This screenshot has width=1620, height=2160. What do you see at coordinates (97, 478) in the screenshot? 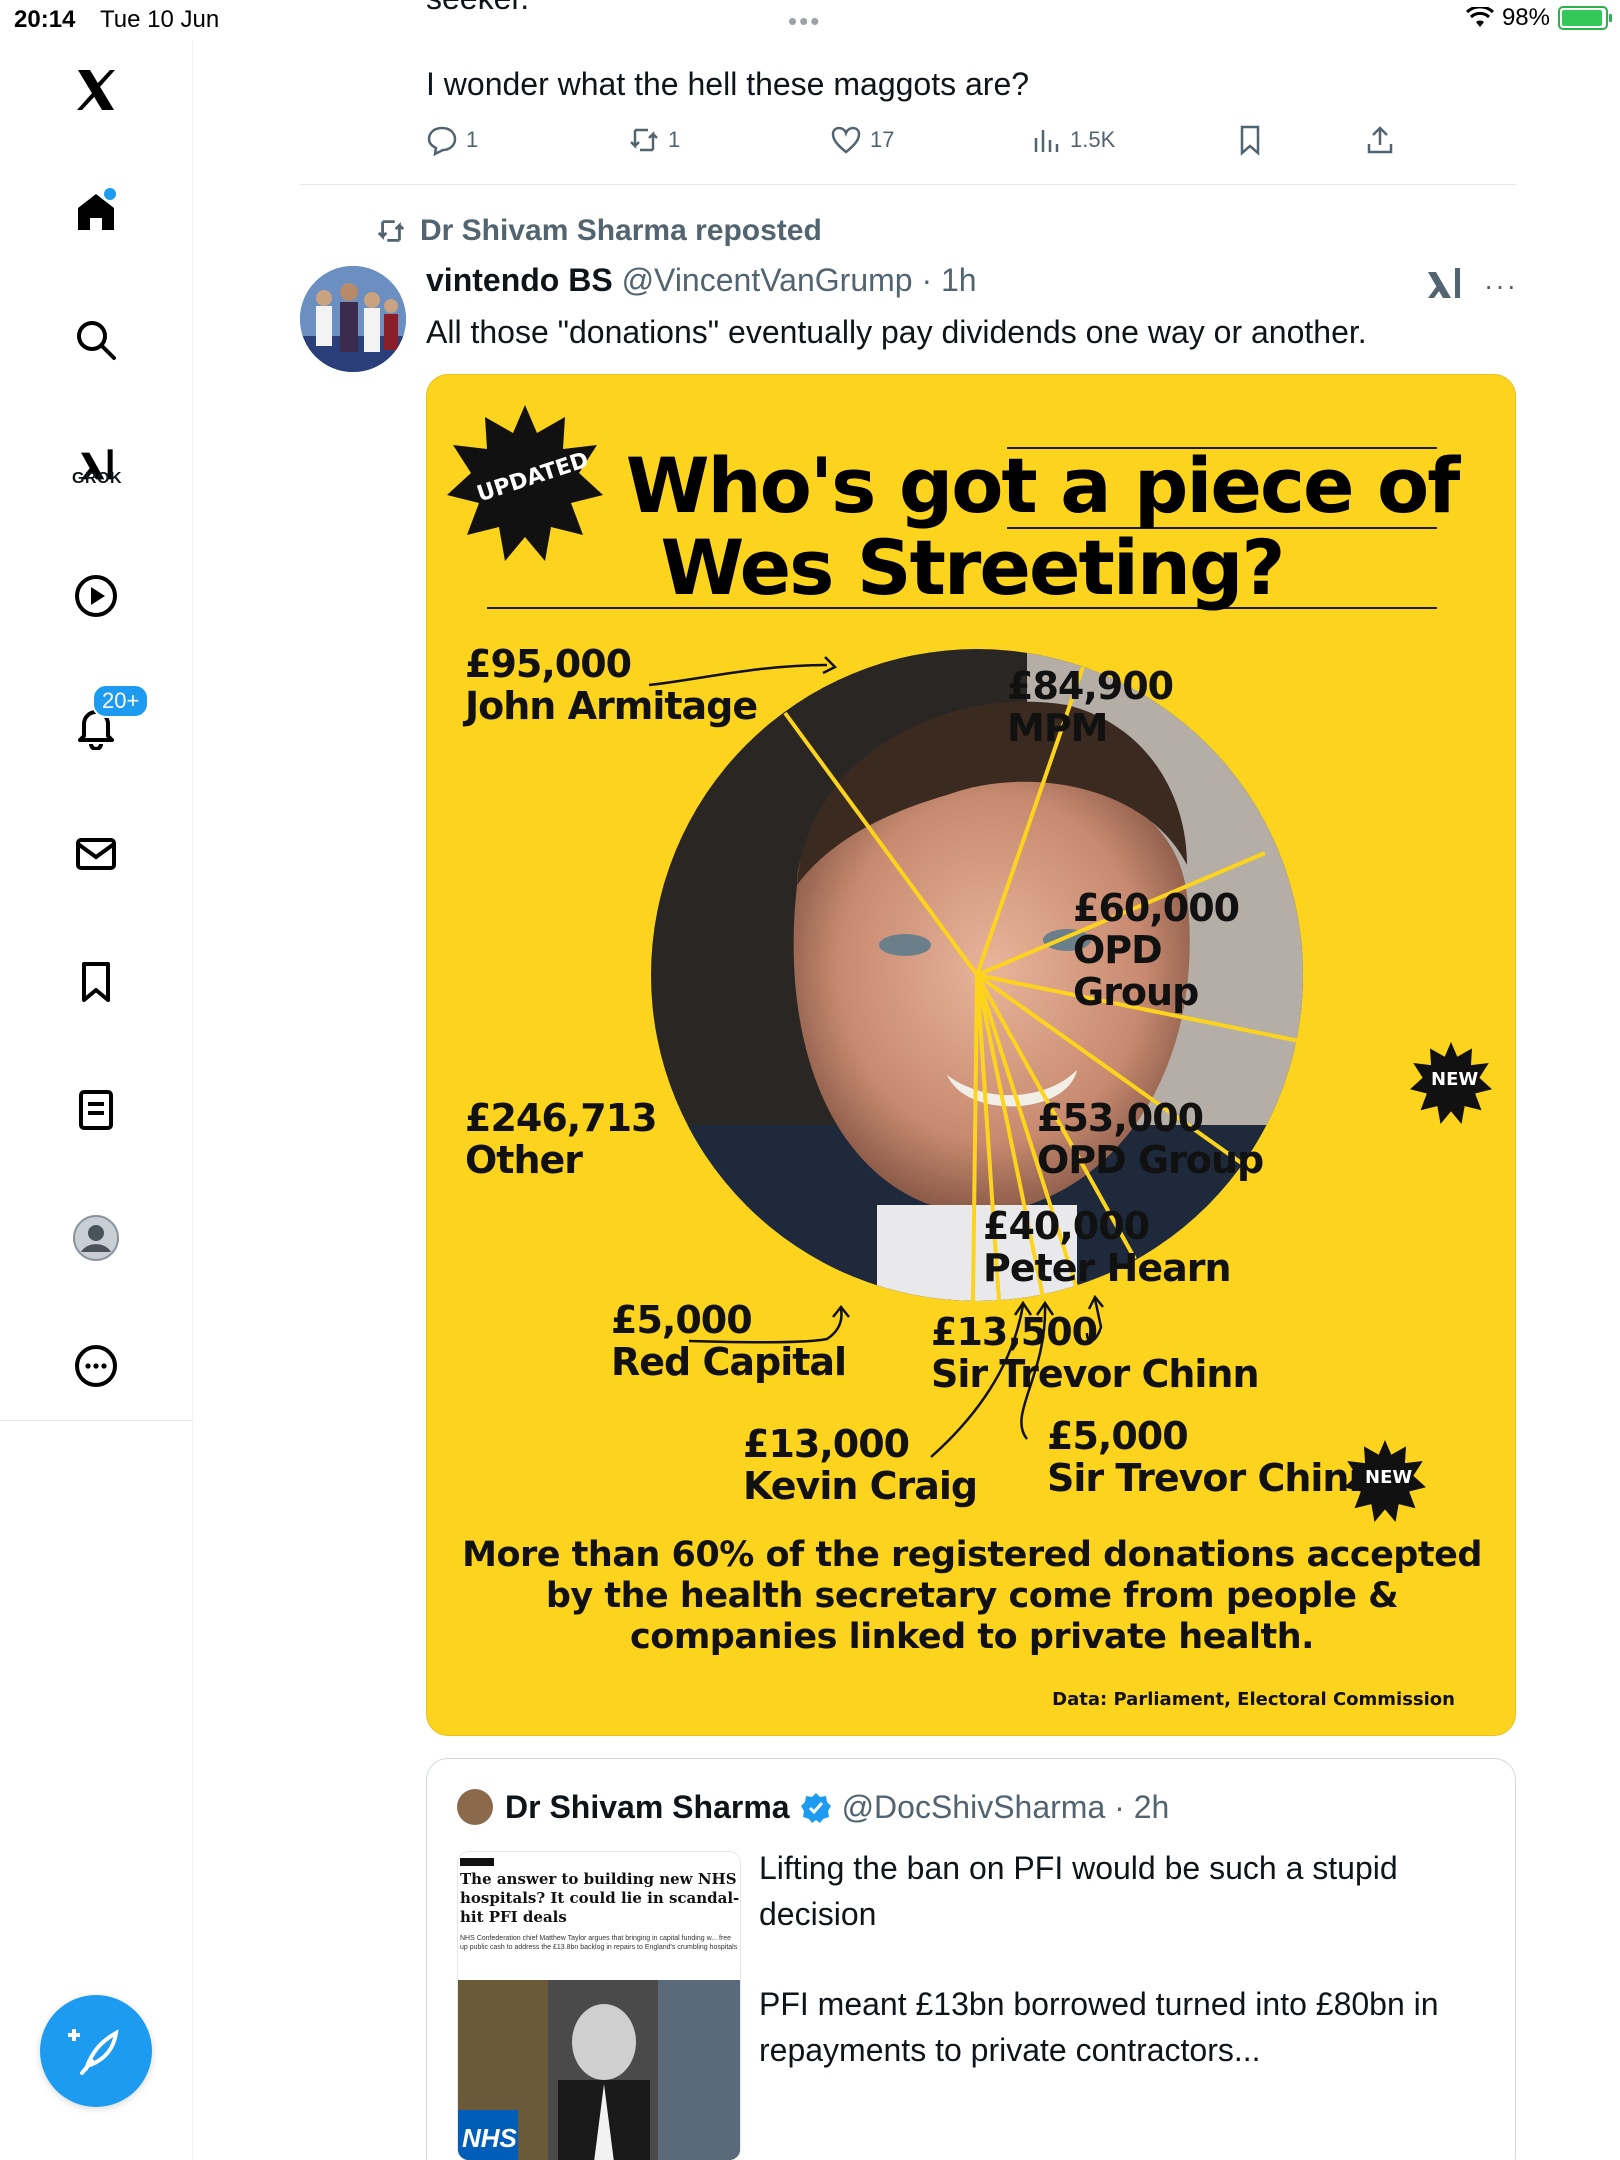
I see `grok-label: GROK` at bounding box center [97, 478].